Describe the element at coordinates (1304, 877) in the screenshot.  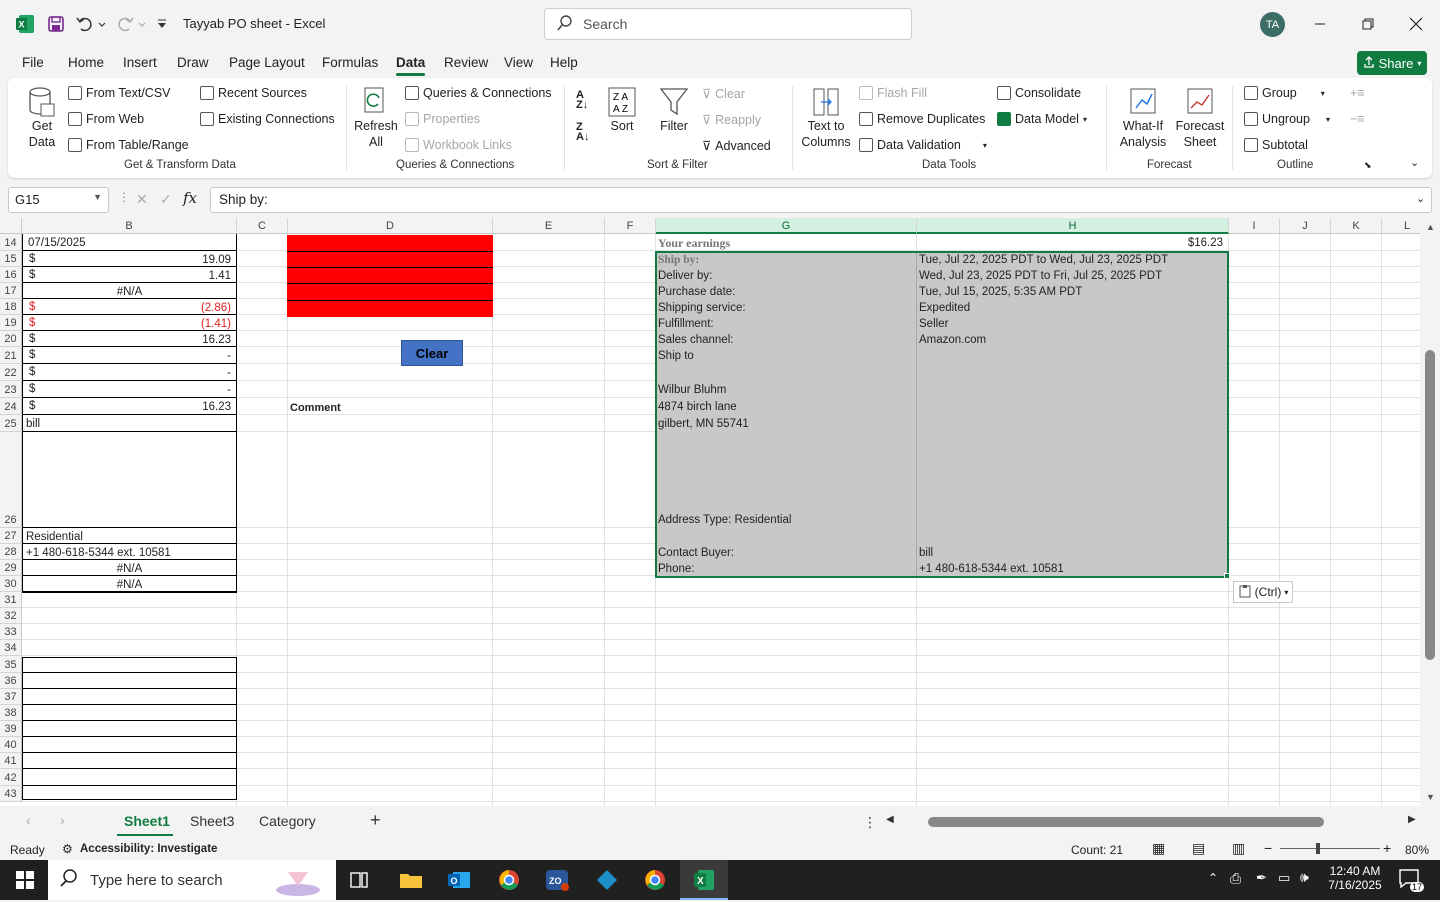
I see `volume-icon: 🕪` at that location.